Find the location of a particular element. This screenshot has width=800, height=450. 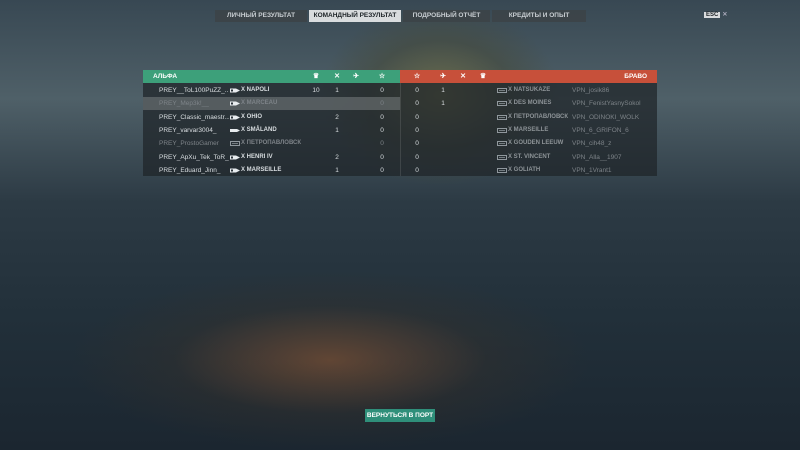

player-name: VPN_ODINOKI_WOLK is located at coordinates (606, 117).